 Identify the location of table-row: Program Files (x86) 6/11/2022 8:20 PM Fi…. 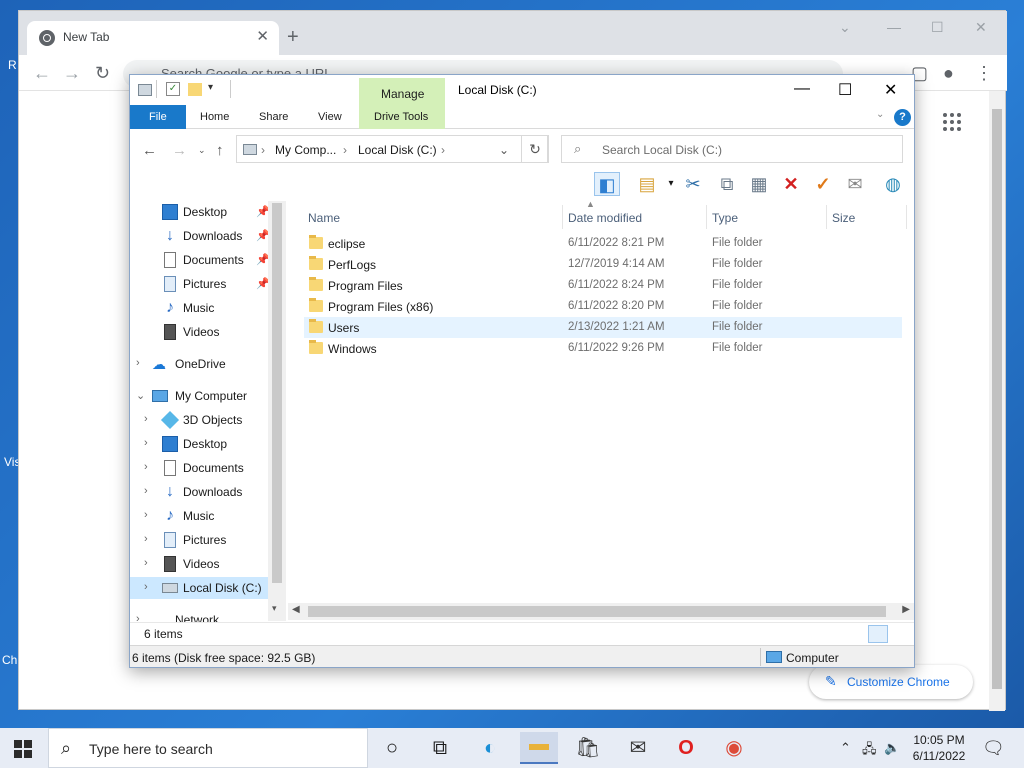
(603, 306).